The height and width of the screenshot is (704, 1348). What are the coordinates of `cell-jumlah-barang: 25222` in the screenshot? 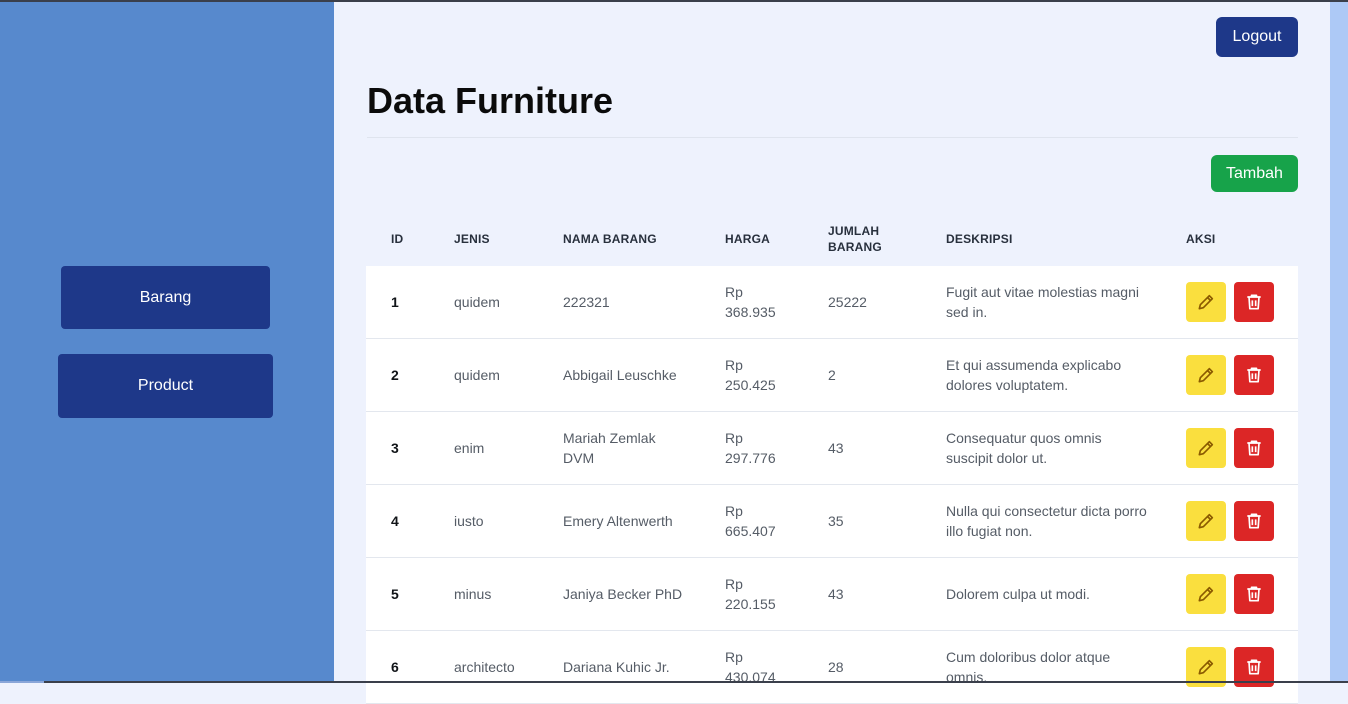 It's located at (847, 302).